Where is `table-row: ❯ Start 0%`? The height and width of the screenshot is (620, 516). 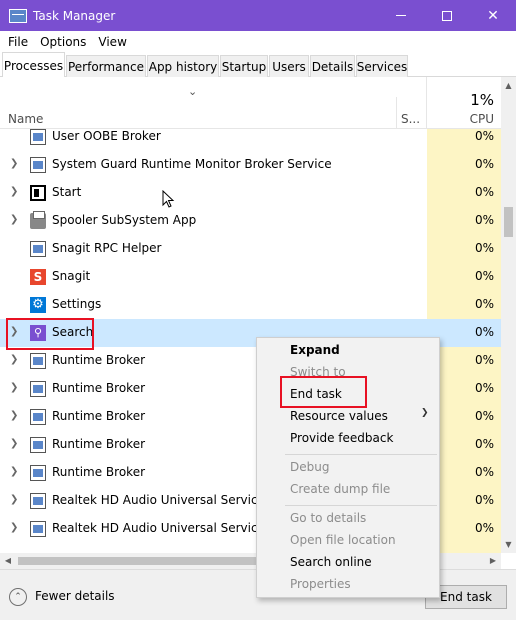
table-row: ❯ Start 0% is located at coordinates (250, 193).